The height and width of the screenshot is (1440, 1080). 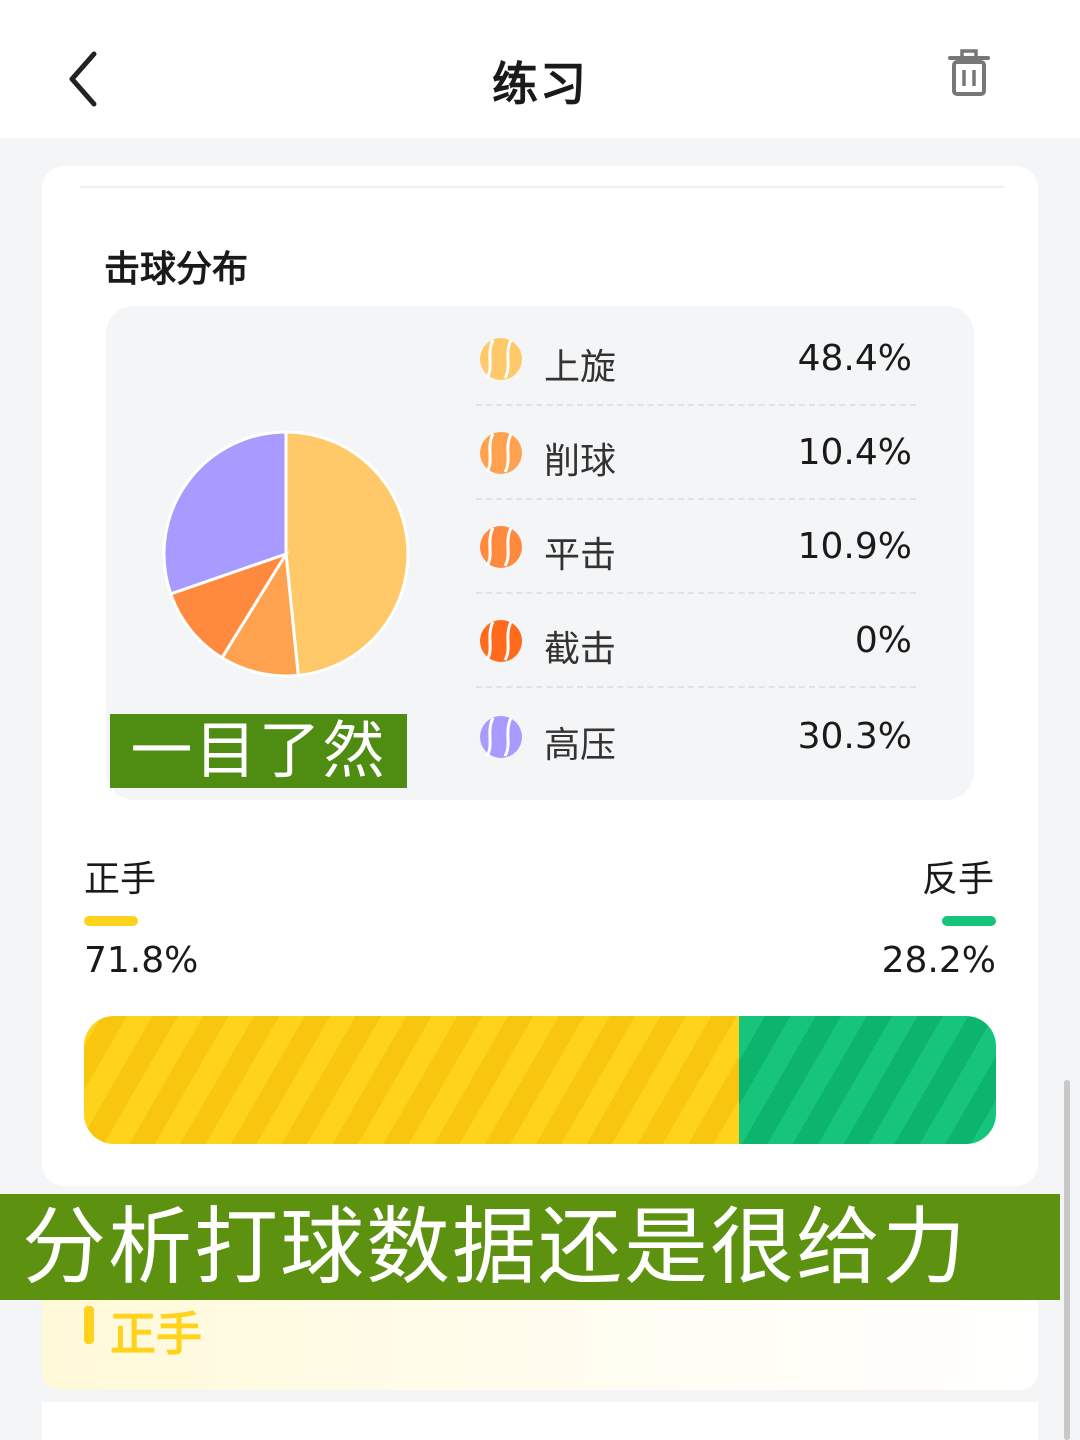 What do you see at coordinates (111, 921) in the screenshot?
I see `forehand-indicator` at bounding box center [111, 921].